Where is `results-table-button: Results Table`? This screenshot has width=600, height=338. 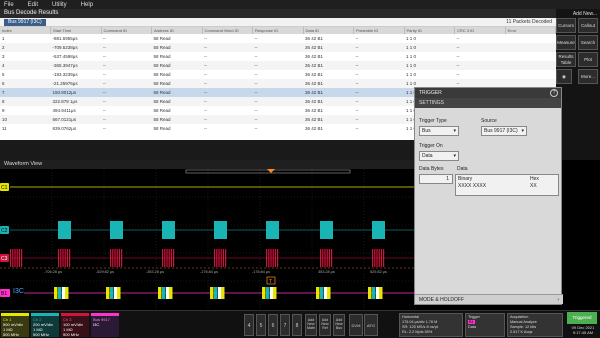 results-table-button: Results Table is located at coordinates (566, 59).